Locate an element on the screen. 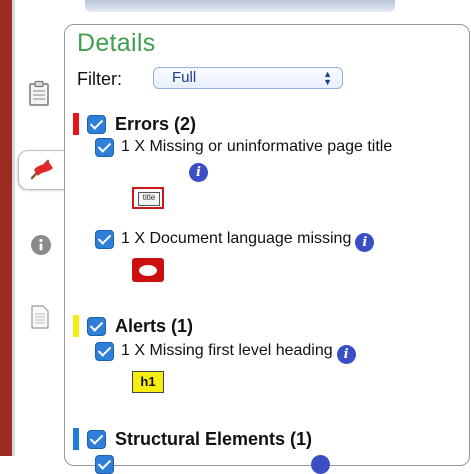 This screenshot has width=471, height=474. missing-title-text: 1 X Missing or uninformative page title is located at coordinates (257, 146).